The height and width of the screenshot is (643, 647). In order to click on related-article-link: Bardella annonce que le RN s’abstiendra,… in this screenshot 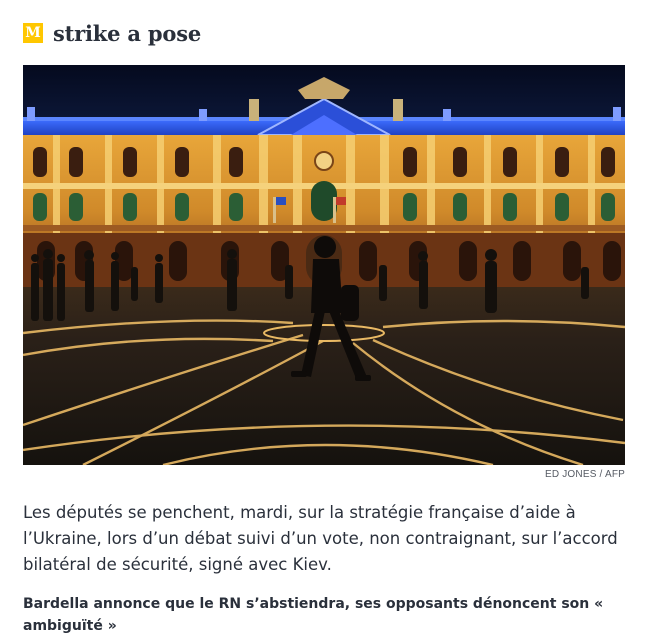, I will do `click(323, 615)`.